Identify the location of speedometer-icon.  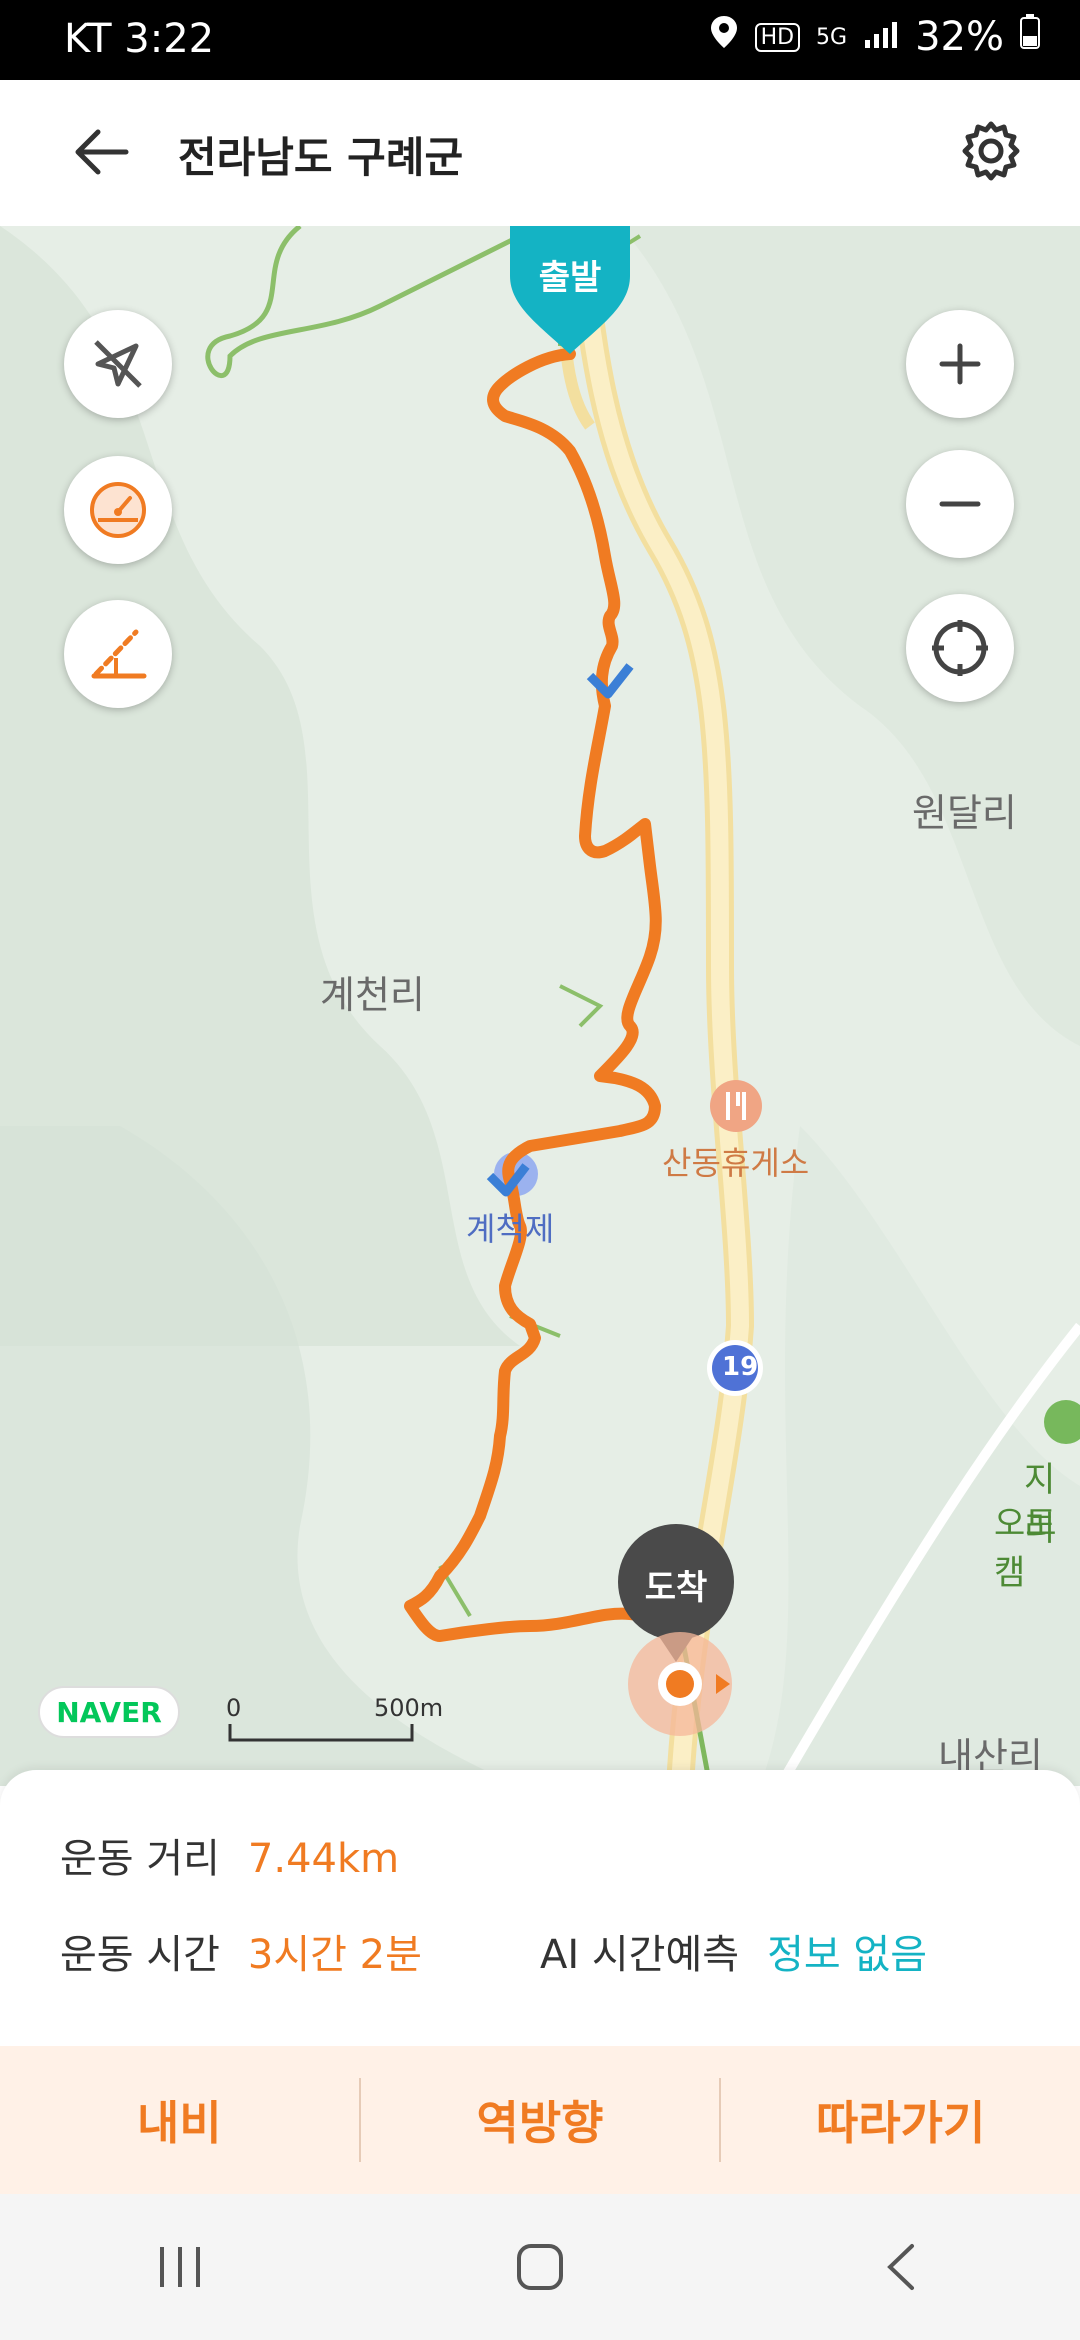
(118, 510).